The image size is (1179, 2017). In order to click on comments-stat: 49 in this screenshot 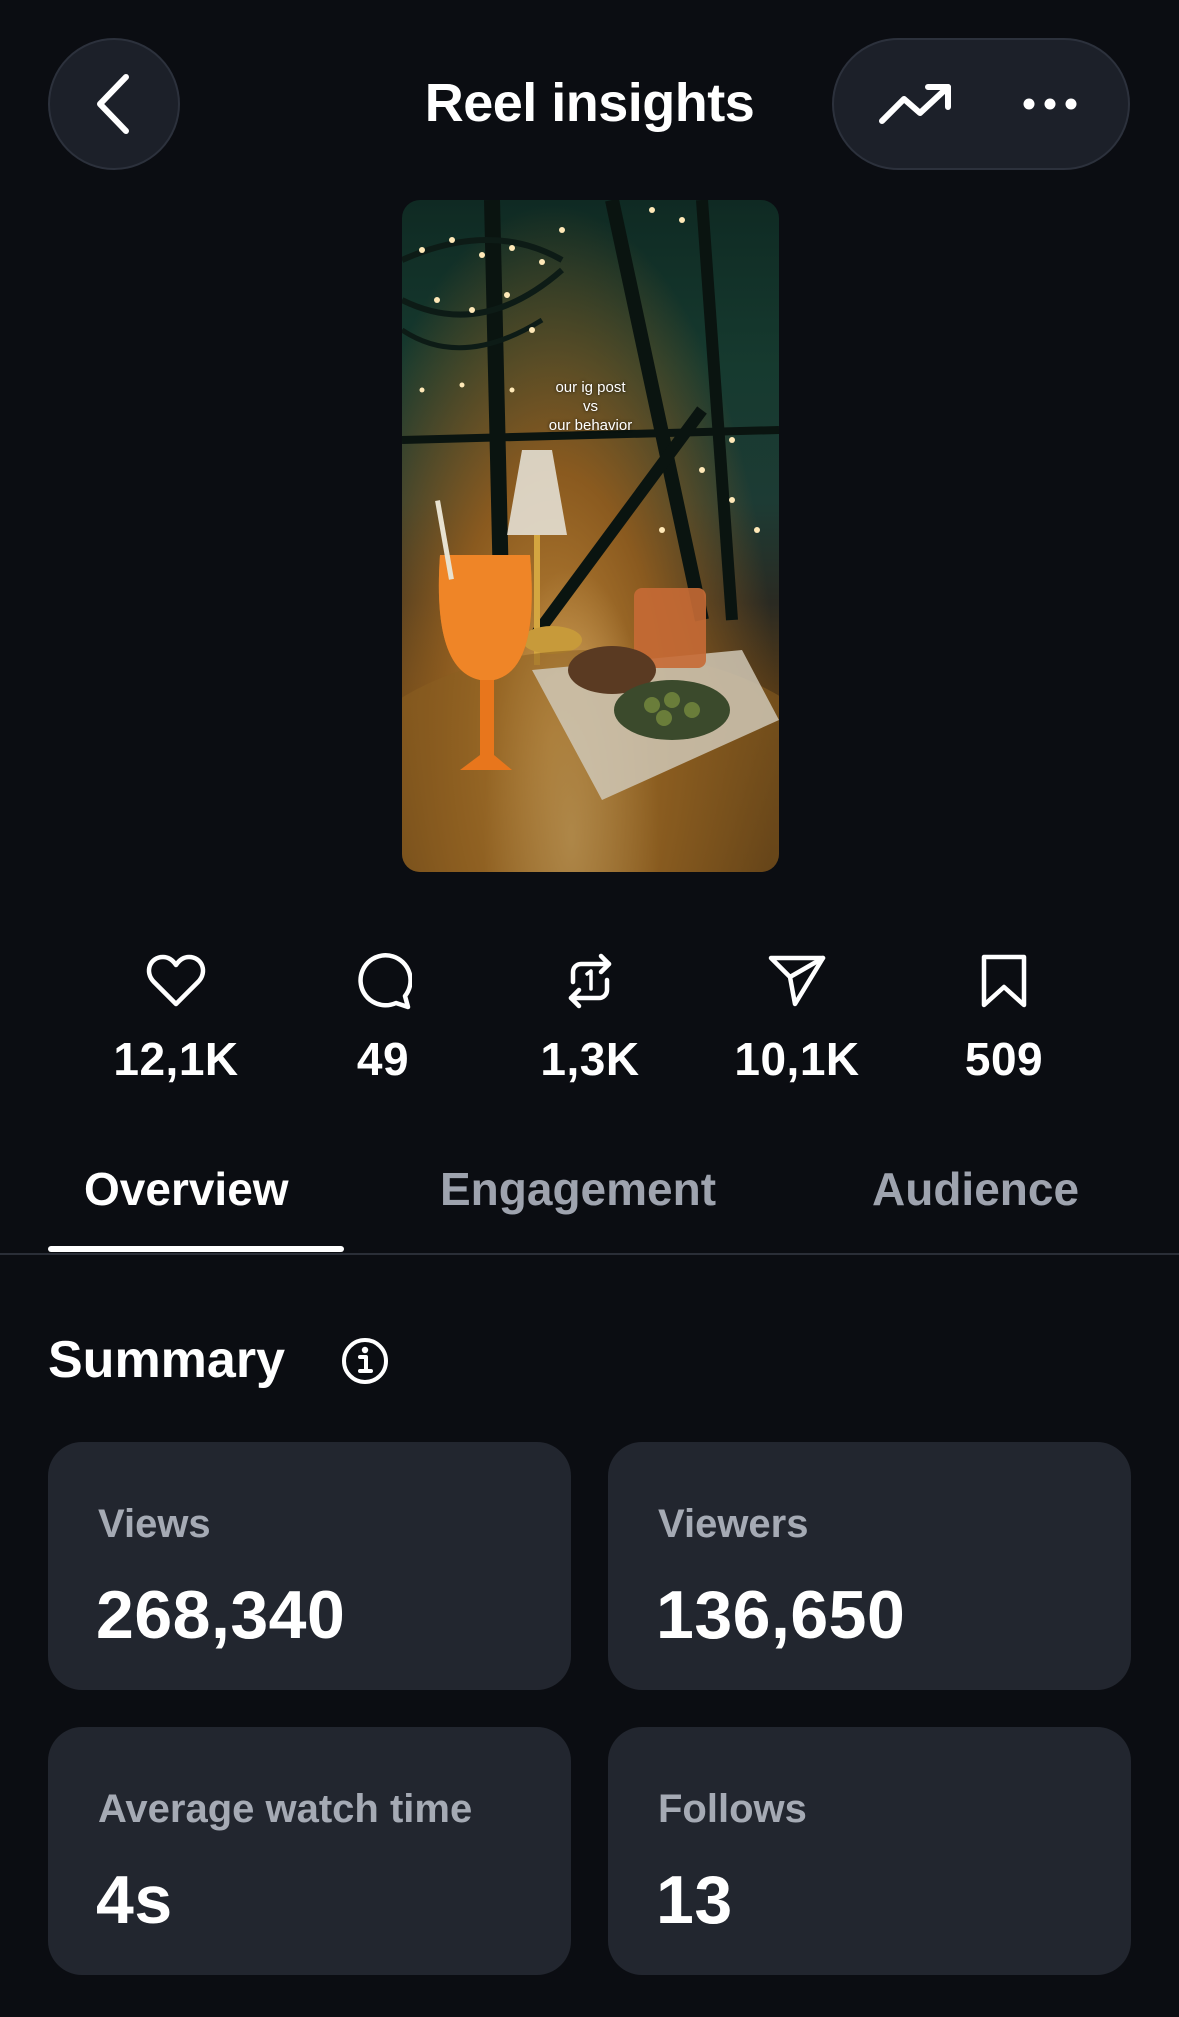, I will do `click(383, 1018)`.